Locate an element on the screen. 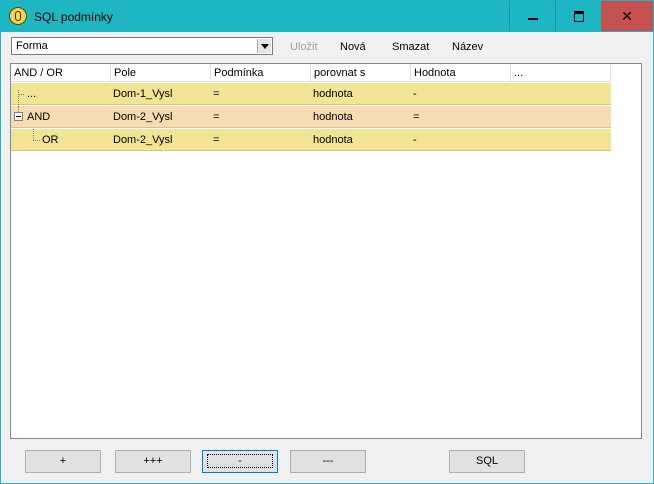 The width and height of the screenshot is (654, 484). close-button: ✕ is located at coordinates (627, 16).